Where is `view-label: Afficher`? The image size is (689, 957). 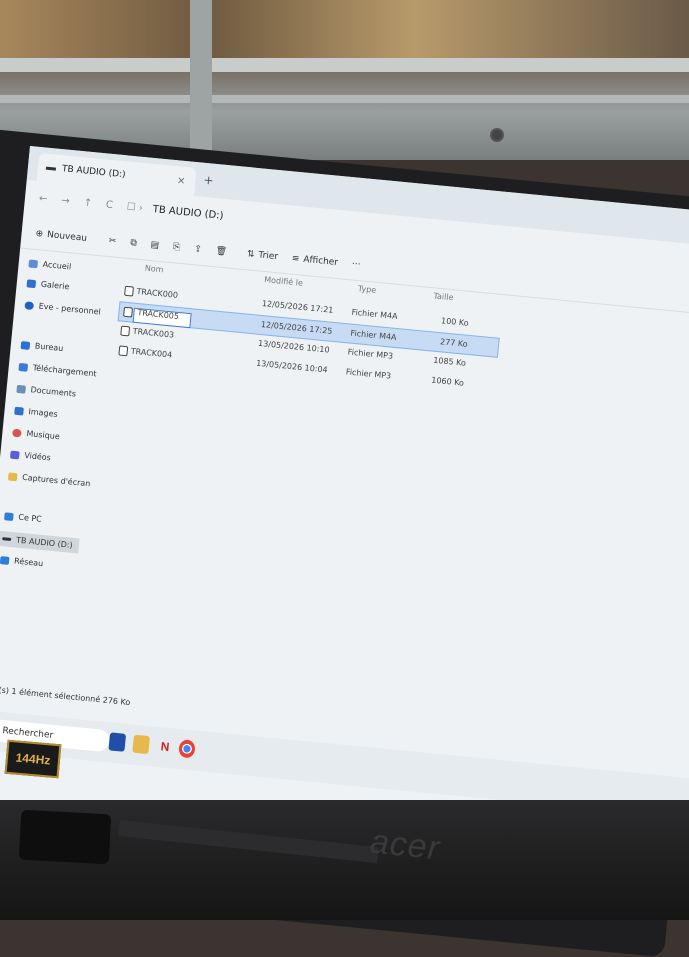 view-label: Afficher is located at coordinates (320, 261).